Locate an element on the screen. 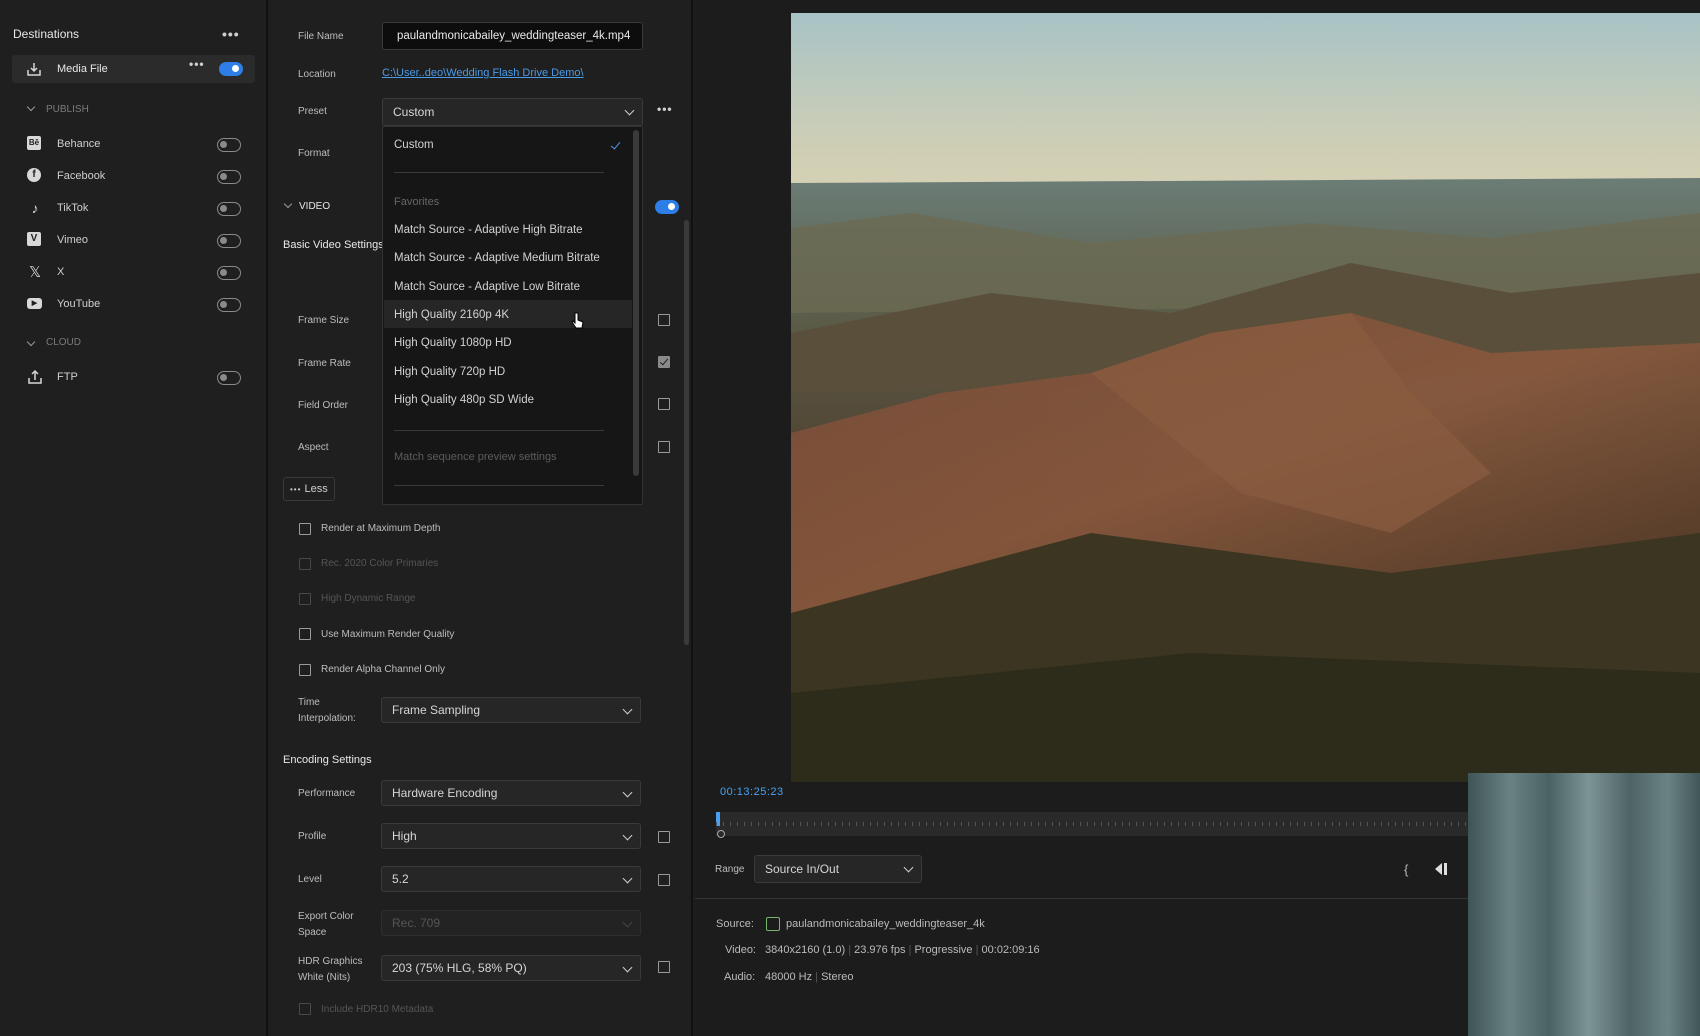 The width and height of the screenshot is (1700, 1036). favorites-header: Favorites is located at coordinates (417, 202).